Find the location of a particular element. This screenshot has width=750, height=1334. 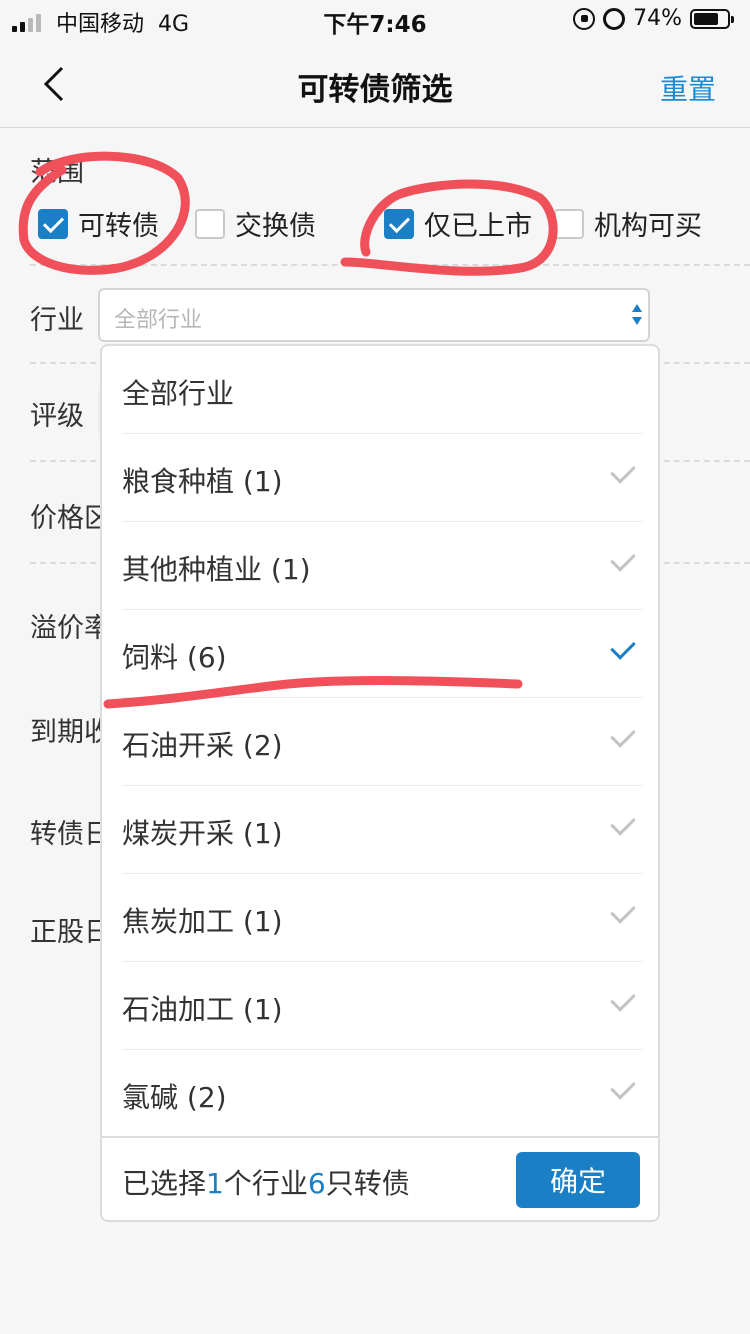

industry-option: 全部行业 is located at coordinates (382, 390).